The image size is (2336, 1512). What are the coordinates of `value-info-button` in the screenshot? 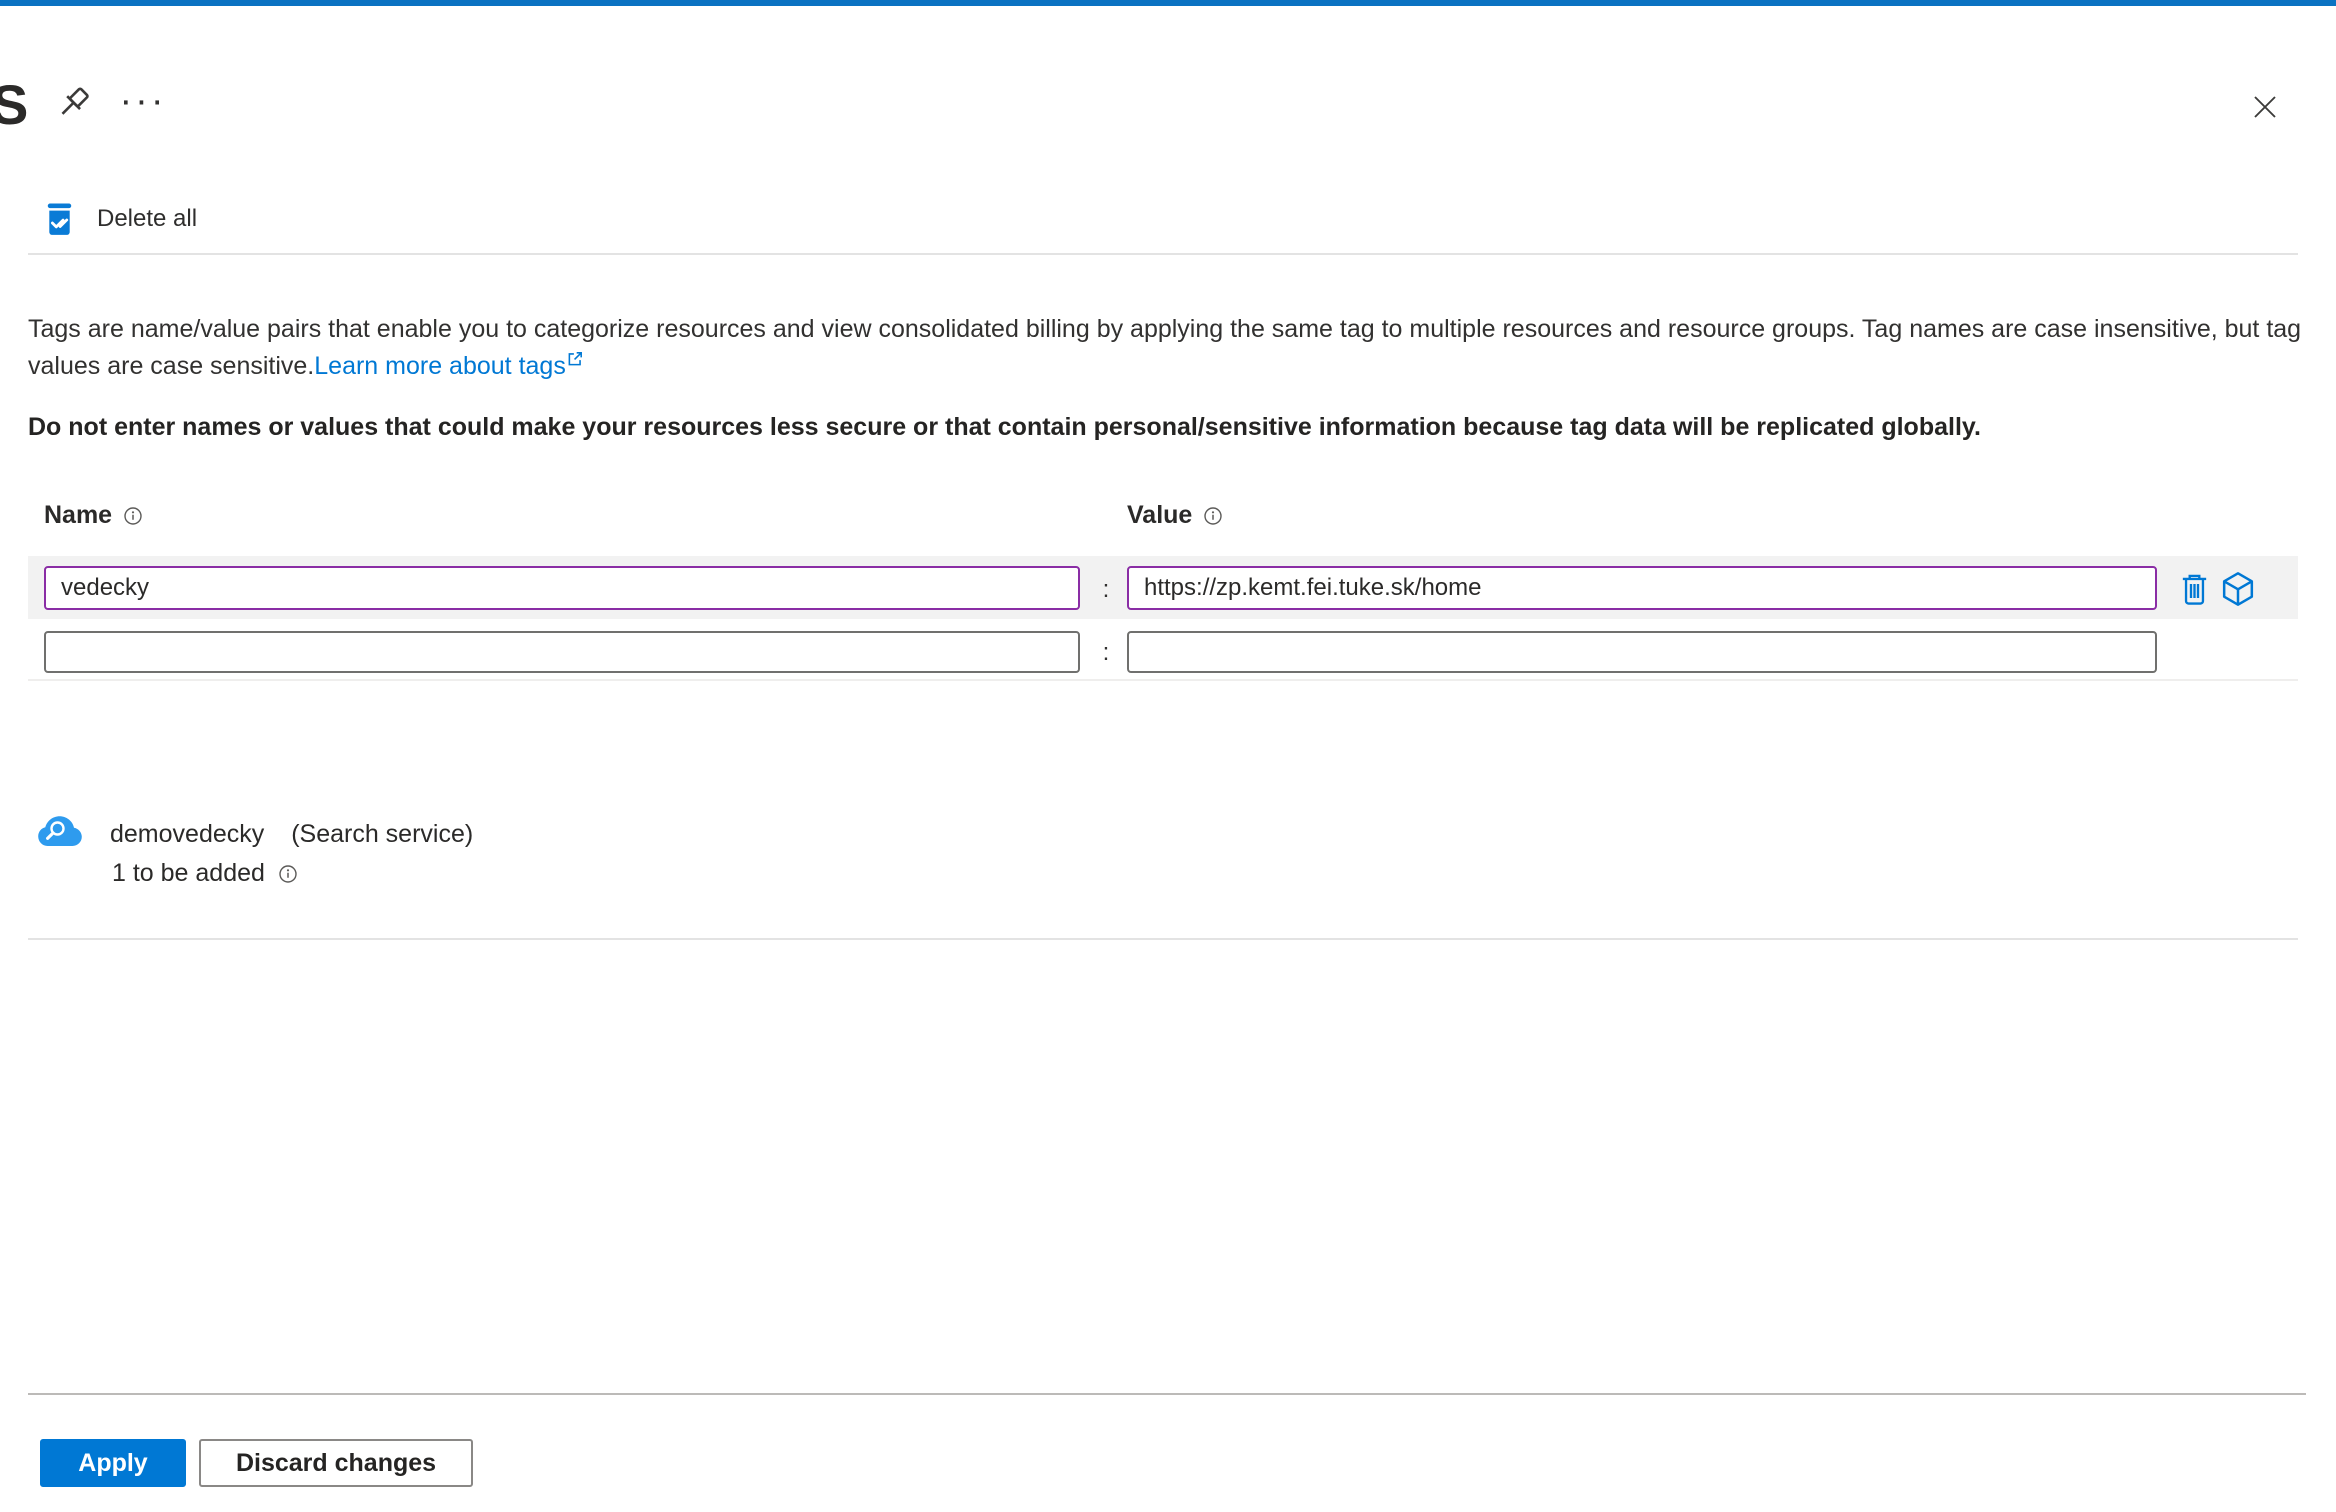 It's located at (1213, 516).